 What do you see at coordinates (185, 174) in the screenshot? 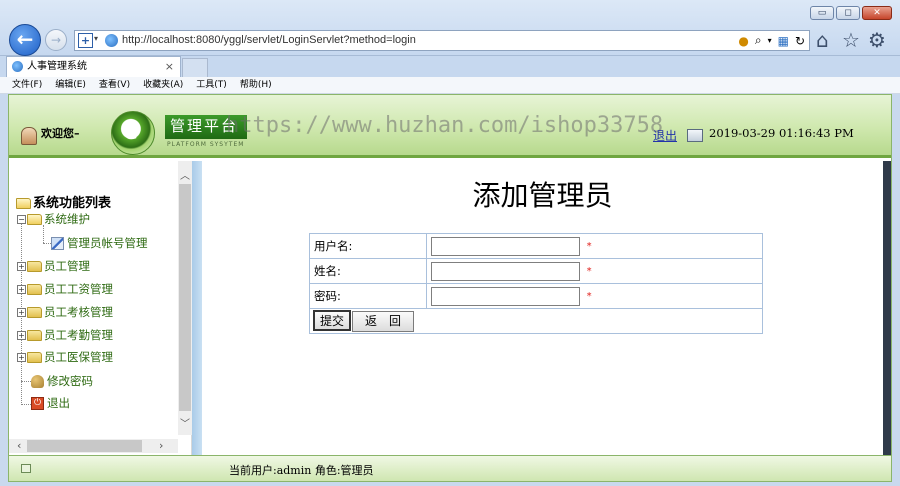
I see `scroll-up-icon: ︿` at bounding box center [185, 174].